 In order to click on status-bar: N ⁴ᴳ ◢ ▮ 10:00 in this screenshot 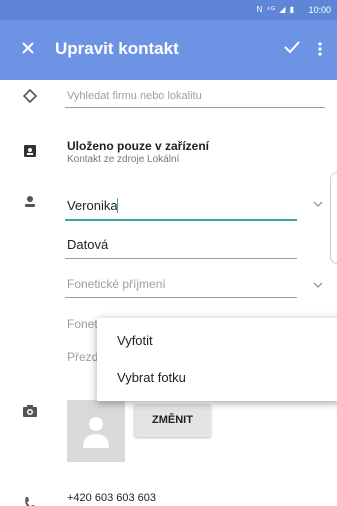, I will do `click(168, 10)`.